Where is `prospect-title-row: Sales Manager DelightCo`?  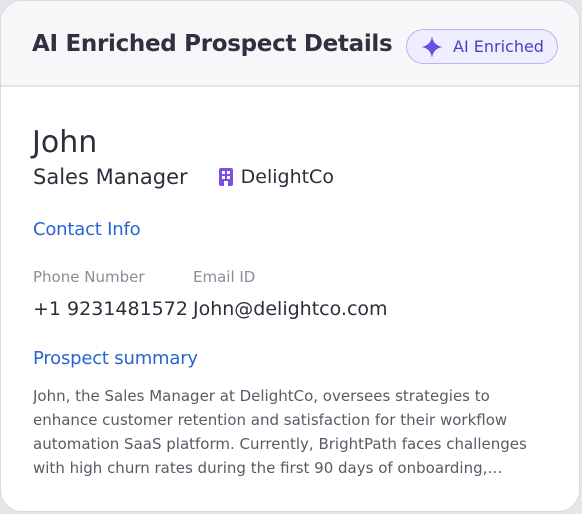
prospect-title-row: Sales Manager DelightCo is located at coordinates (183, 177).